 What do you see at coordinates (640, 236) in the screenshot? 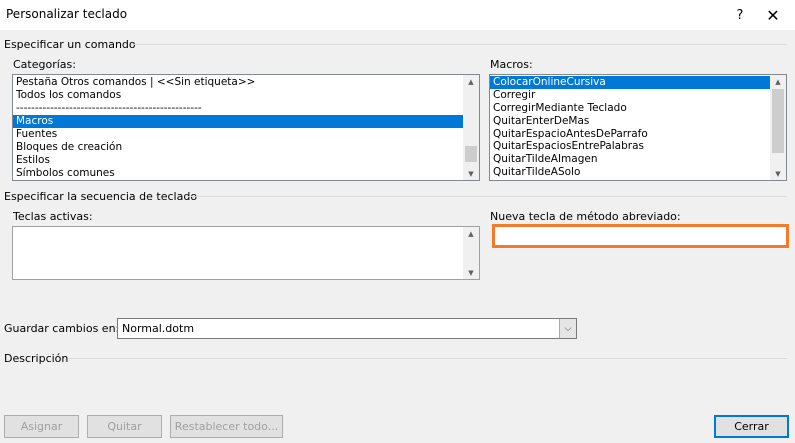
I see `new-shortcut-input` at bounding box center [640, 236].